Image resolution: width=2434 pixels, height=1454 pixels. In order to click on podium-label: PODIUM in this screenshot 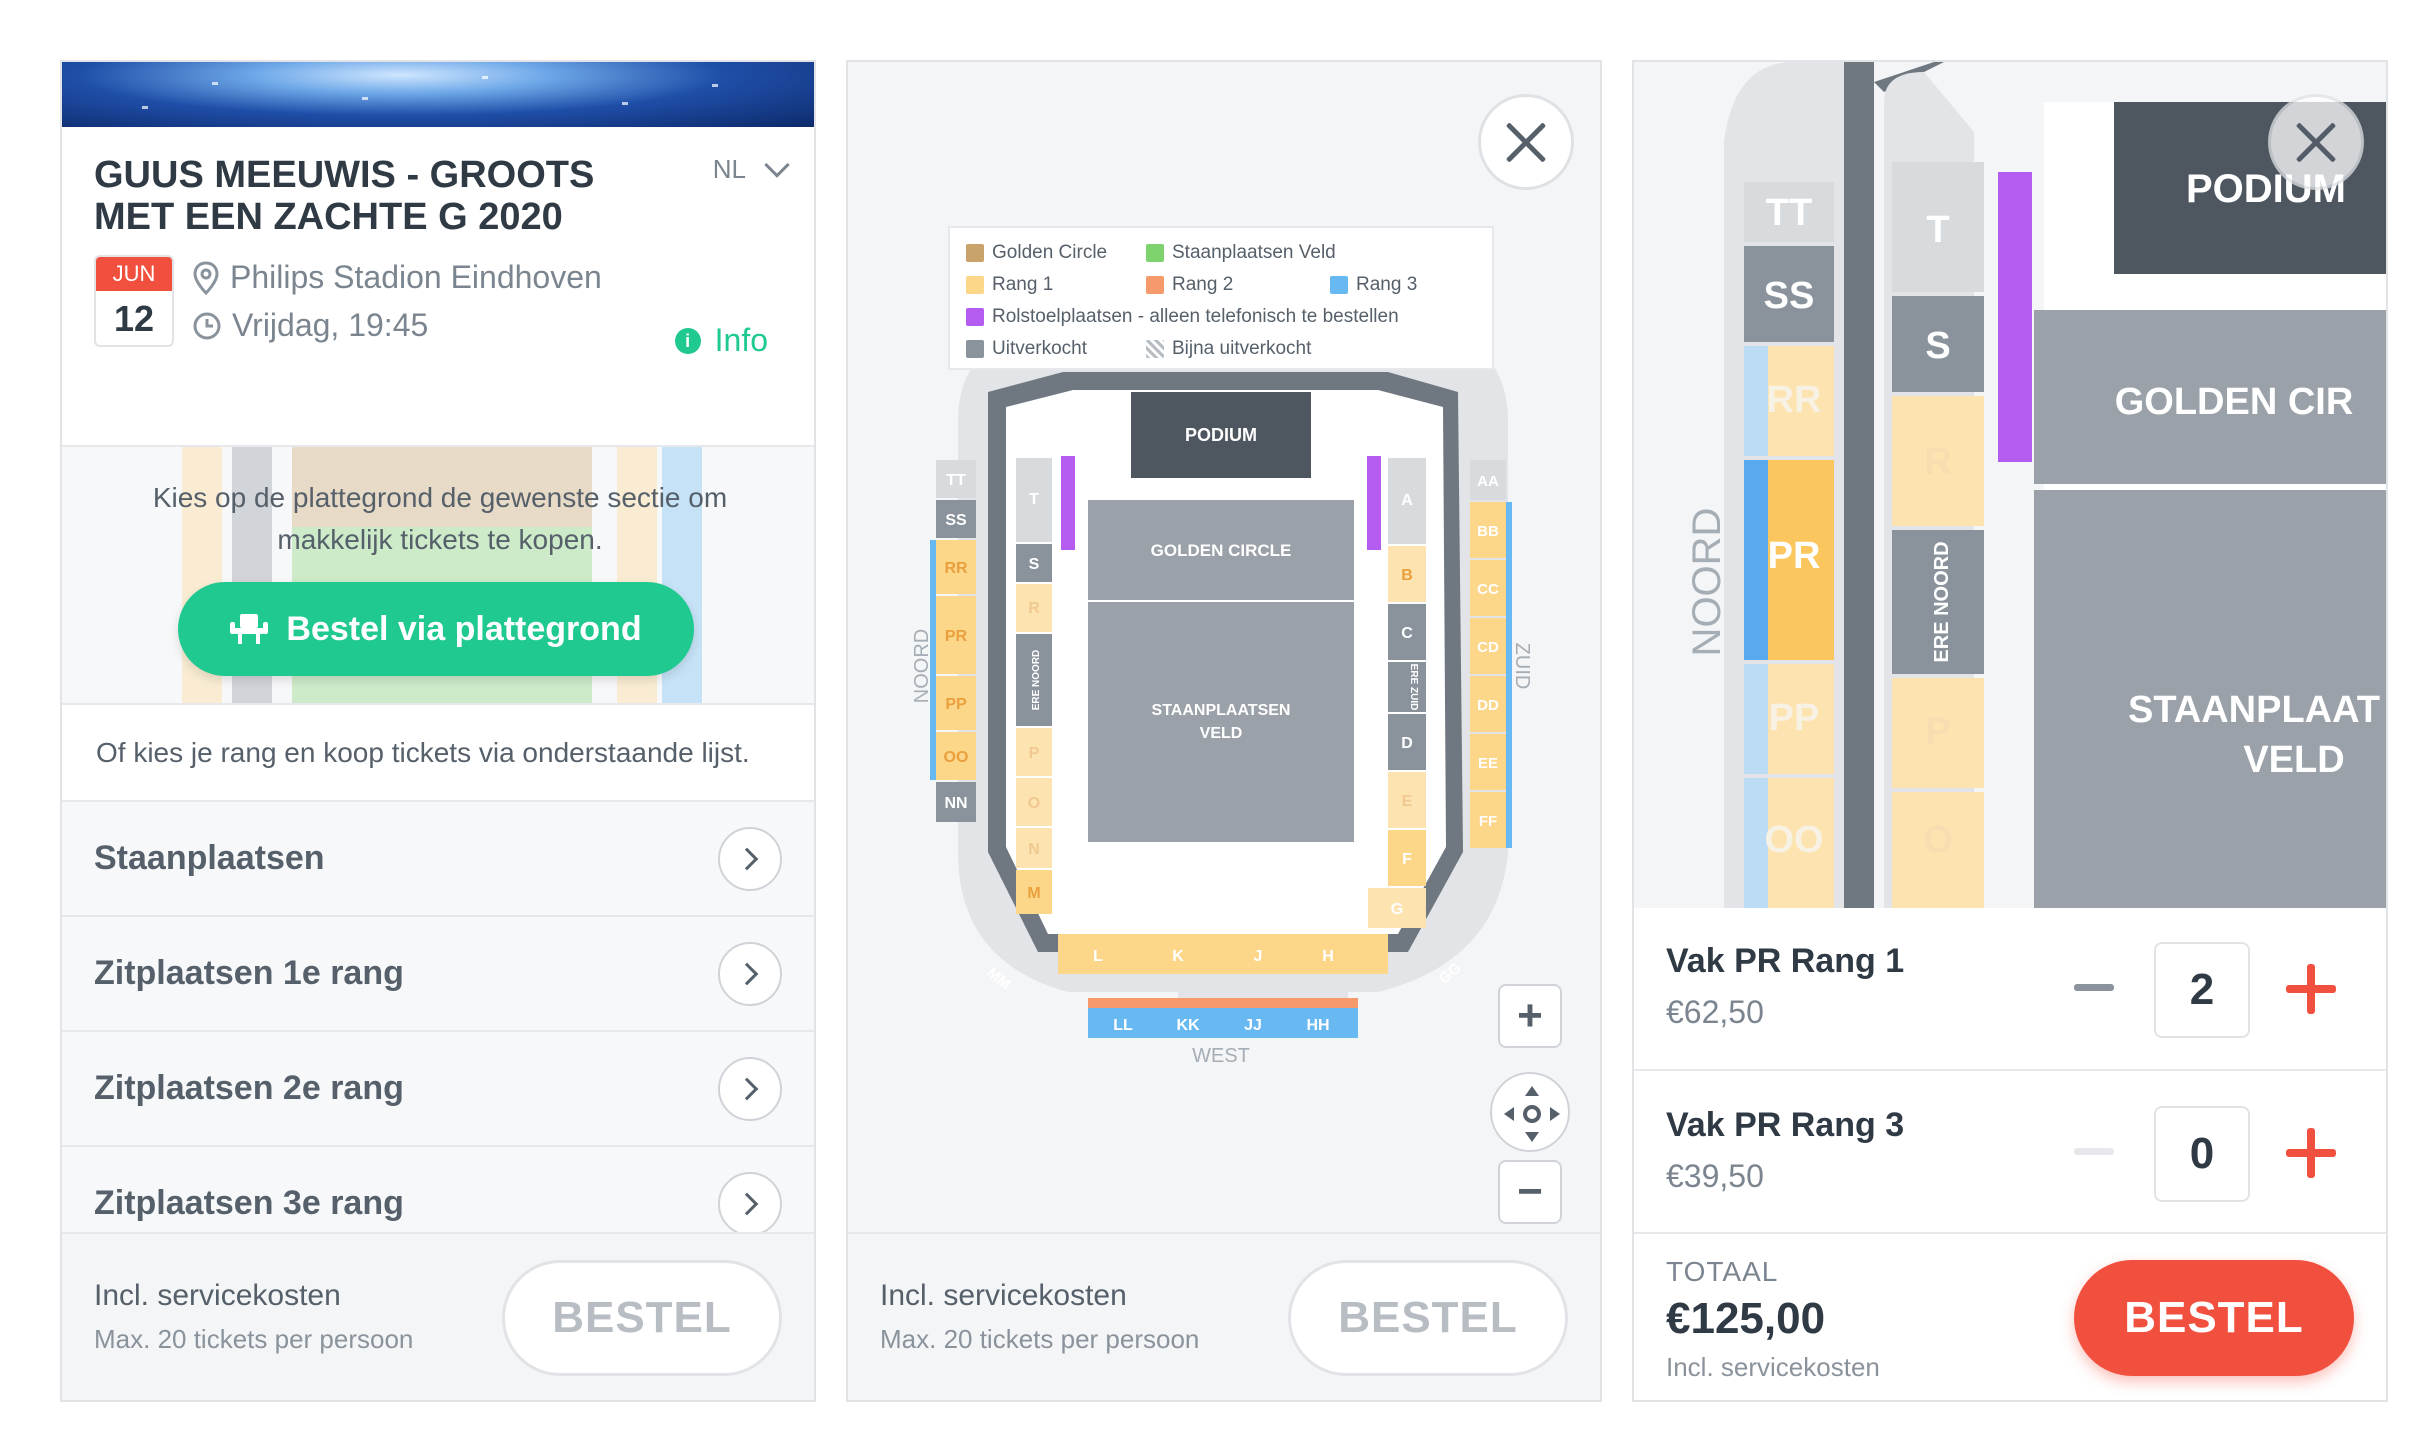, I will do `click(1221, 435)`.